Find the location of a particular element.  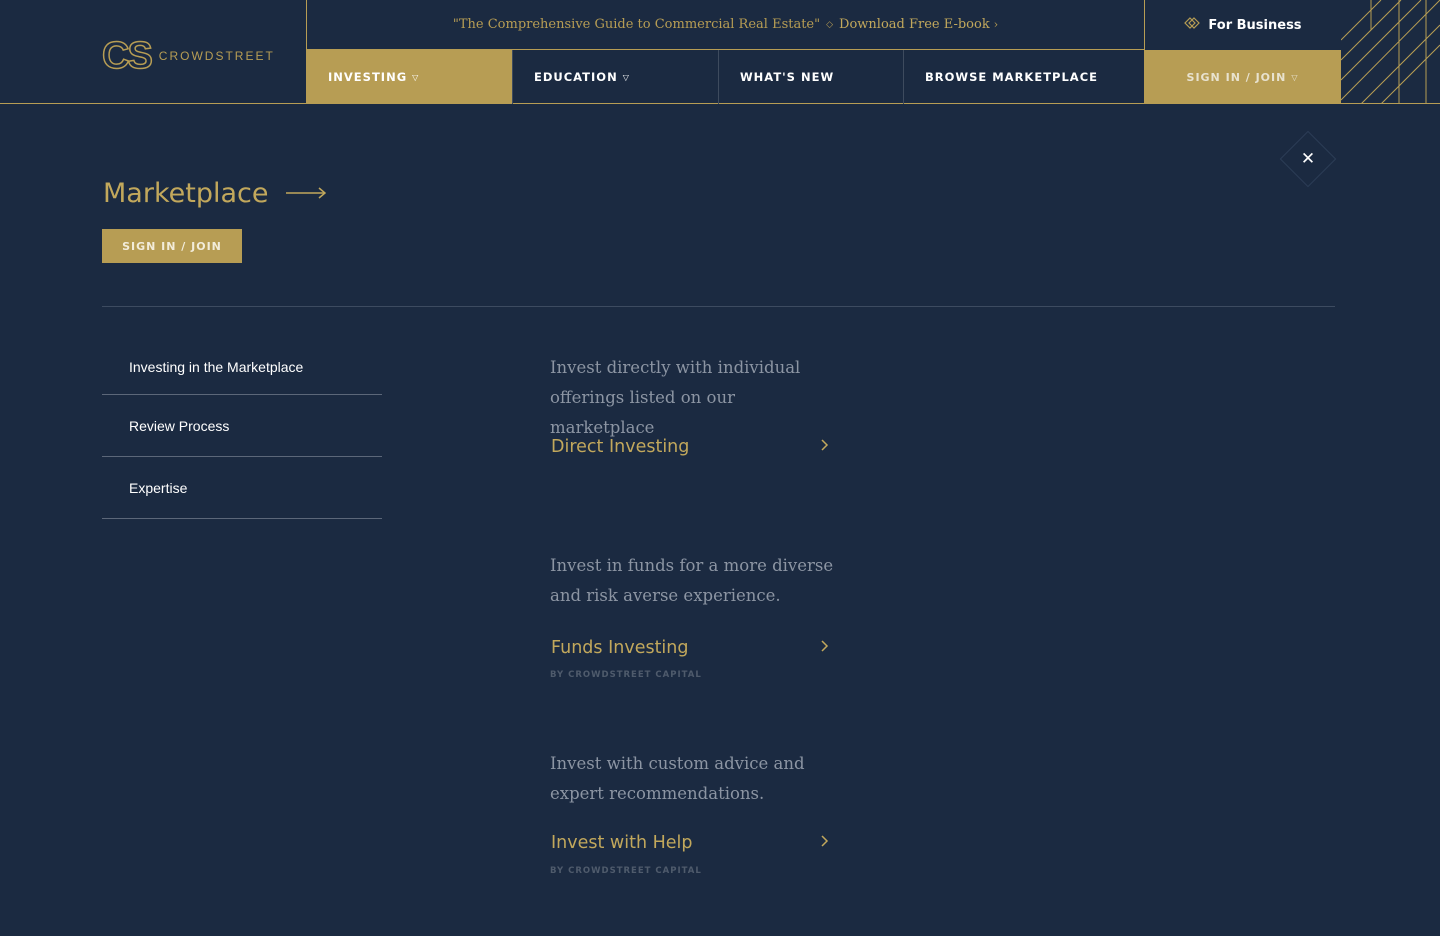

arrow-right-icon is located at coordinates (306, 193).